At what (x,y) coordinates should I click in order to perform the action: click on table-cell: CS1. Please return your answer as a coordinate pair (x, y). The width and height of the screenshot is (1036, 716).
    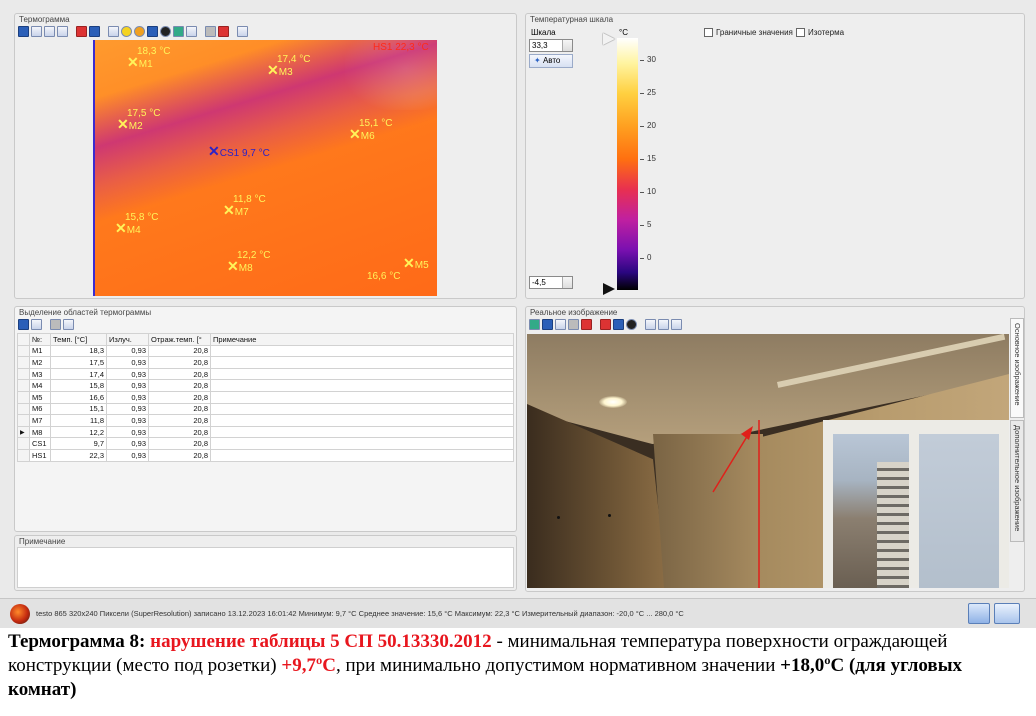
    Looking at the image, I should click on (40, 443).